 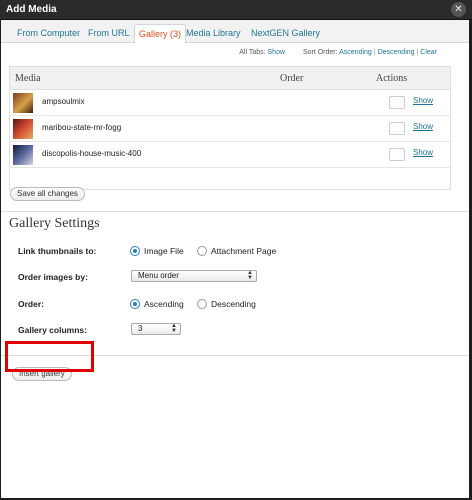 I want to click on attachment-page-label: Attachment Page, so click(x=244, y=251).